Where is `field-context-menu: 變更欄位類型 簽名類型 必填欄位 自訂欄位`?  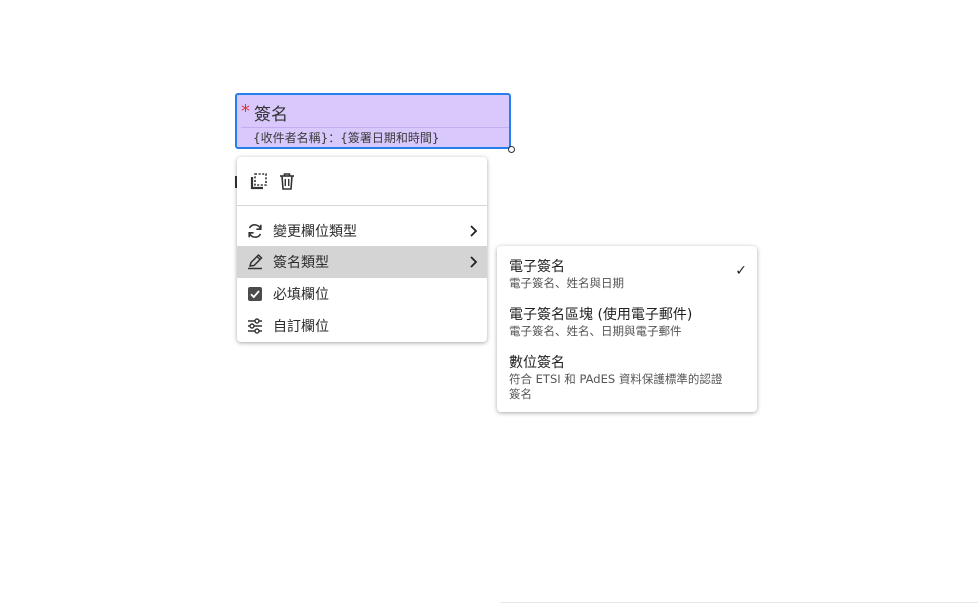
field-context-menu: 變更欄位類型 簽名類型 必填欄位 自訂欄位 is located at coordinates (362, 249).